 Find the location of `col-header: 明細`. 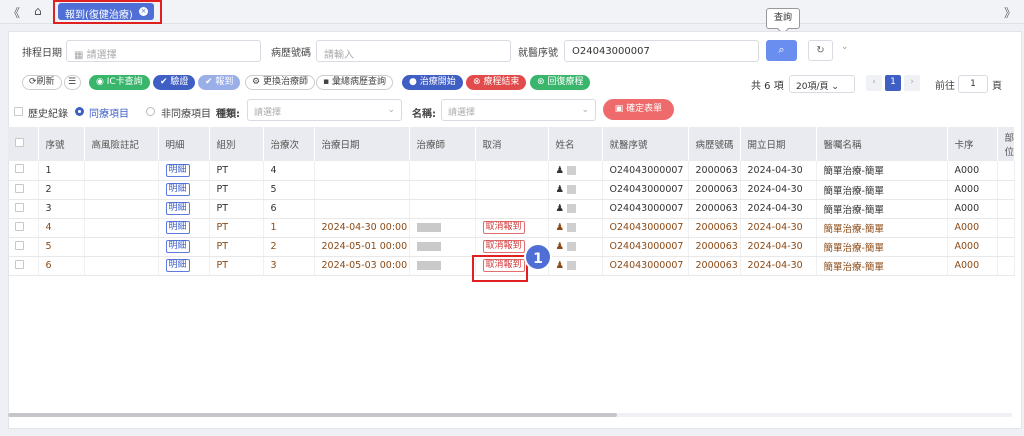

col-header: 明細 is located at coordinates (184, 144).